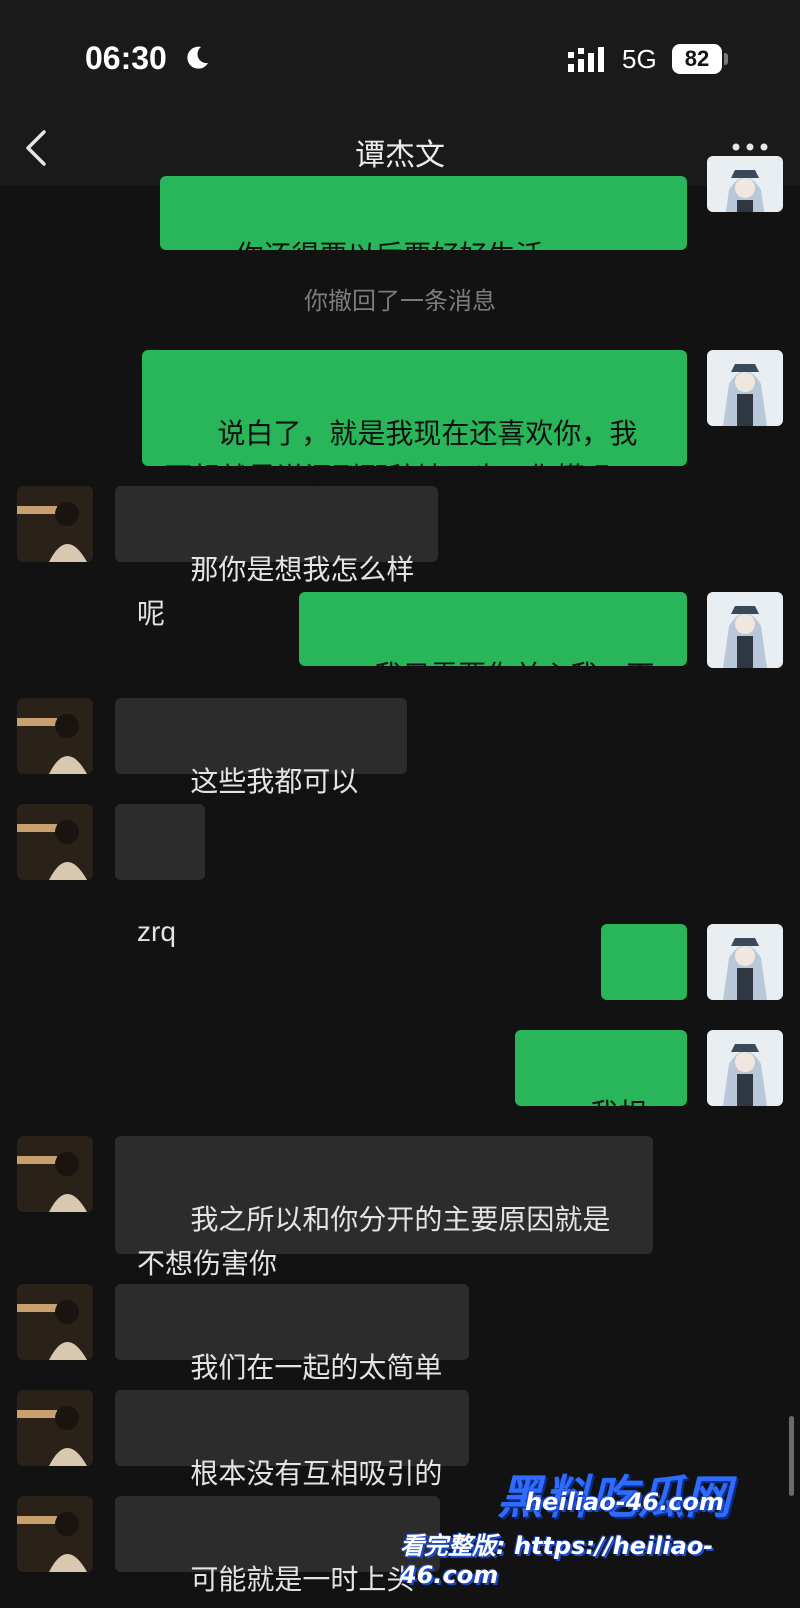  Describe the element at coordinates (156, 931) in the screenshot. I see `message-text: zrq` at that location.